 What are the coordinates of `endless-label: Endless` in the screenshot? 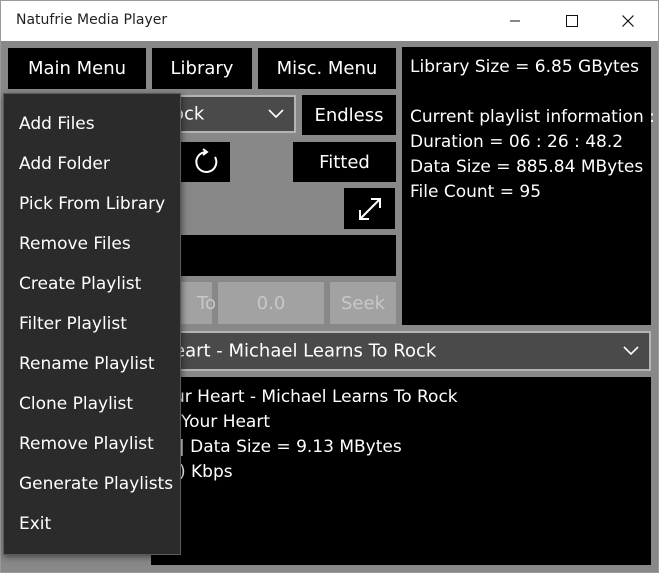 It's located at (349, 115).